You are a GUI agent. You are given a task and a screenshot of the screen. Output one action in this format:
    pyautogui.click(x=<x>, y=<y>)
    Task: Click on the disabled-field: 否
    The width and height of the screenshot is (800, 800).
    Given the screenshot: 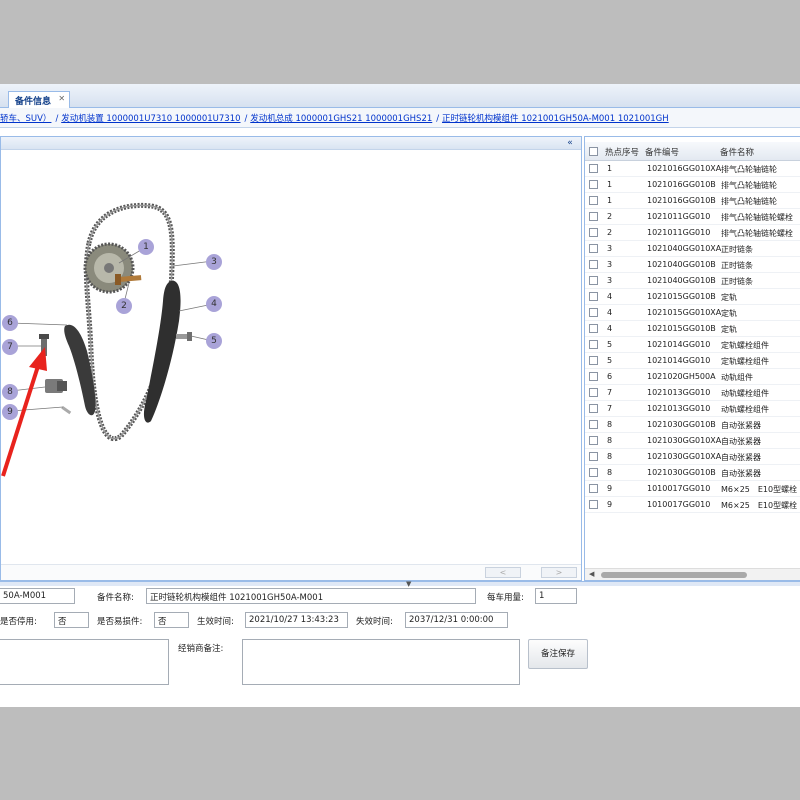 What is the action you would take?
    pyautogui.click(x=71, y=620)
    